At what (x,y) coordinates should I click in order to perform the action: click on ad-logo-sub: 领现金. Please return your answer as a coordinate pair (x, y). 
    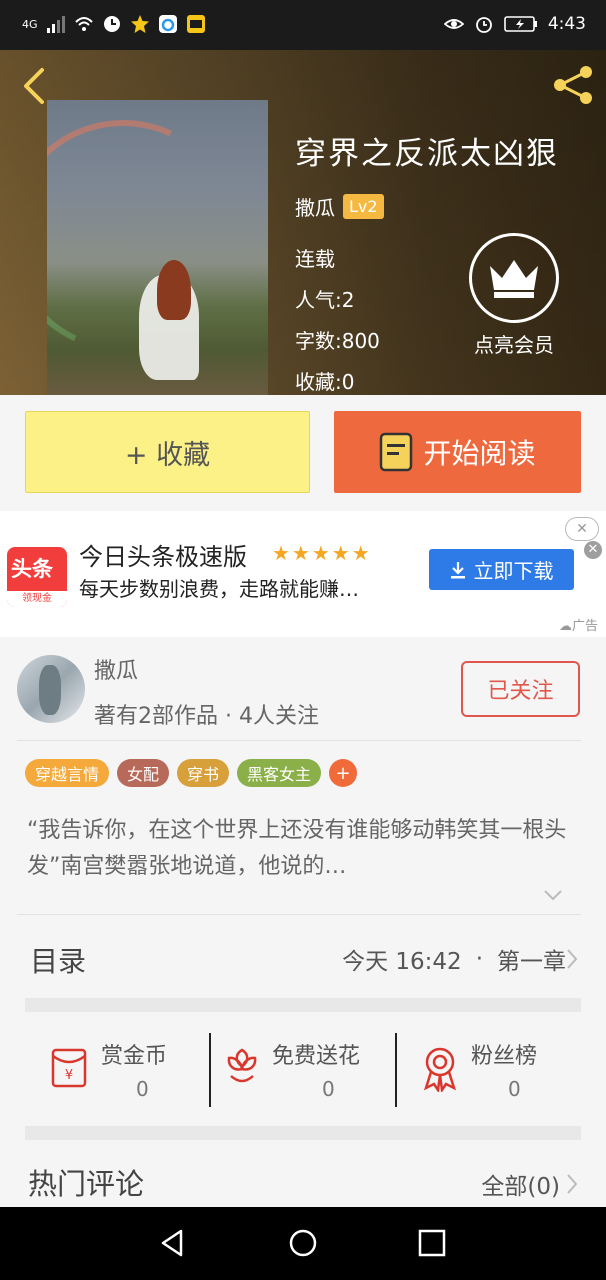
    Looking at the image, I should click on (37, 599).